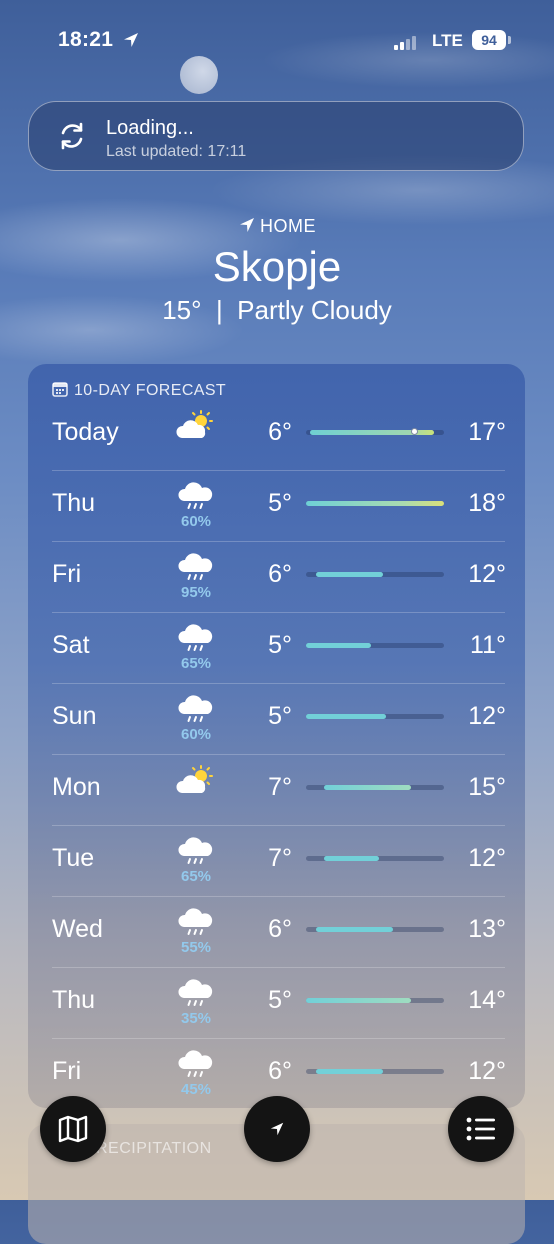 The height and width of the screenshot is (1244, 554). Describe the element at coordinates (199, 75) in the screenshot. I see `moon` at that location.